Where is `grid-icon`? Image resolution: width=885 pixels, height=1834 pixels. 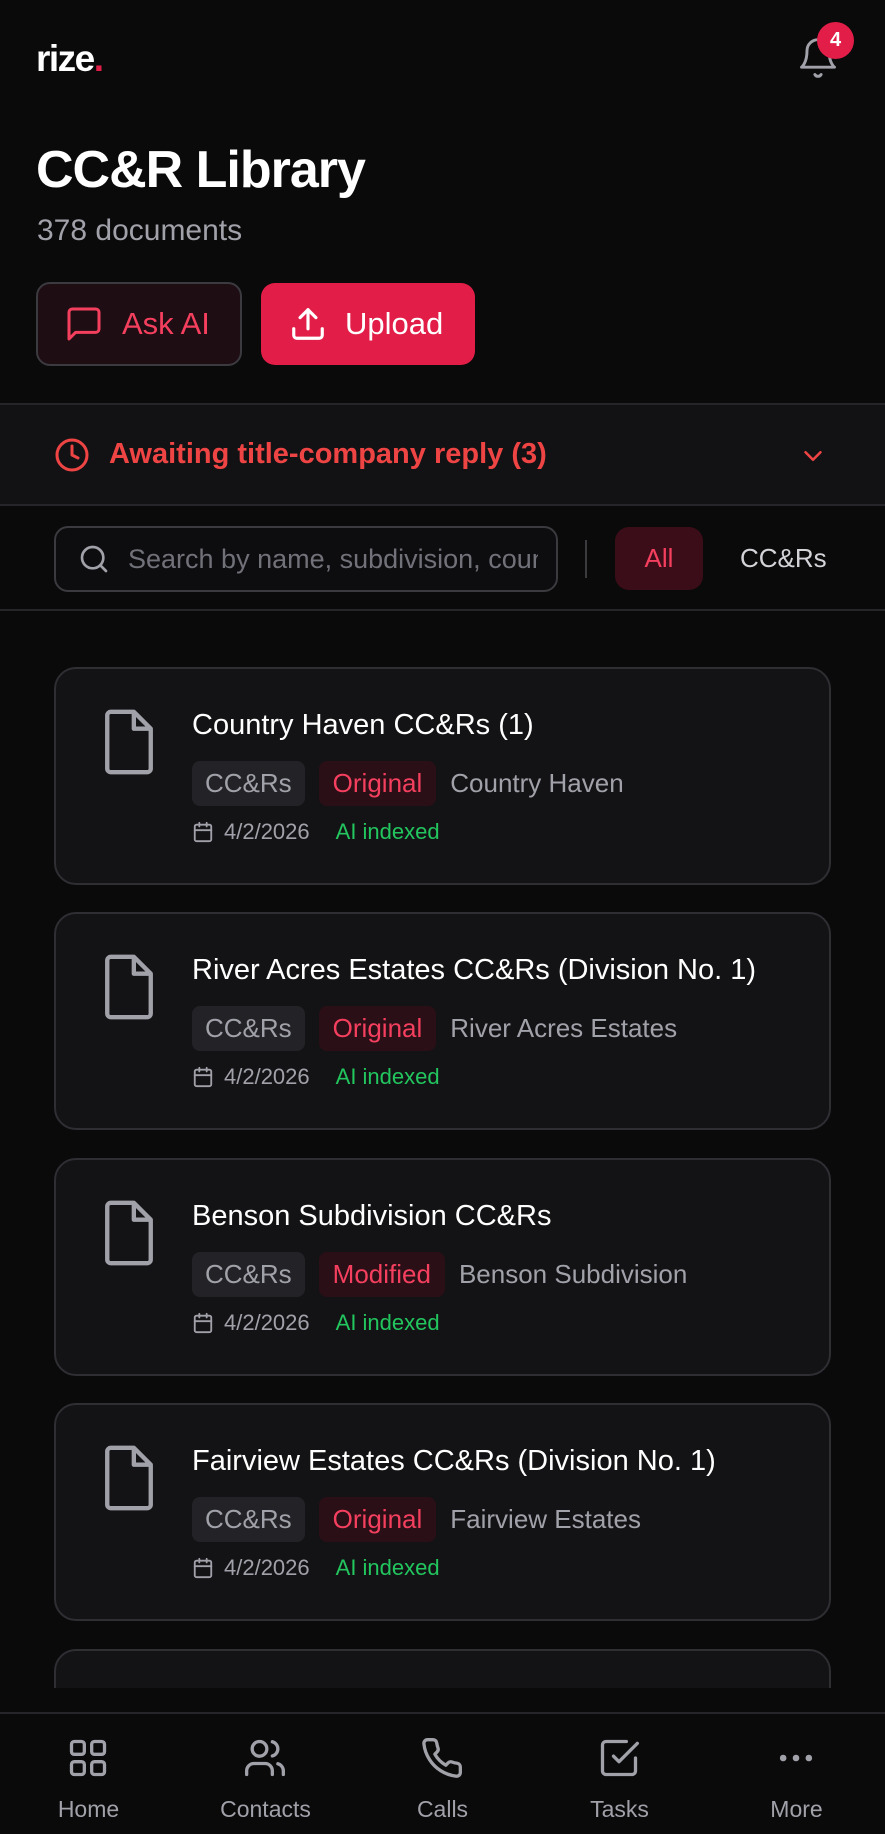 grid-icon is located at coordinates (88, 1758).